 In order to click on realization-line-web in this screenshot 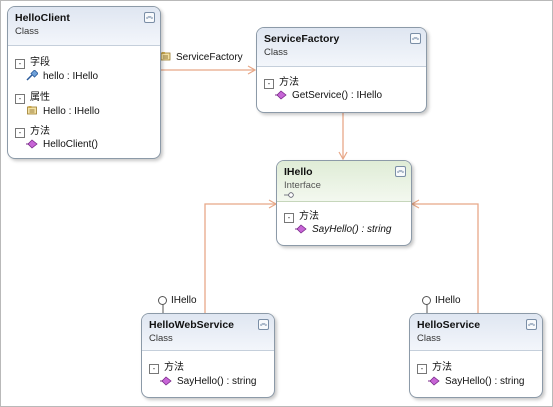, I will do `click(241, 257)`.